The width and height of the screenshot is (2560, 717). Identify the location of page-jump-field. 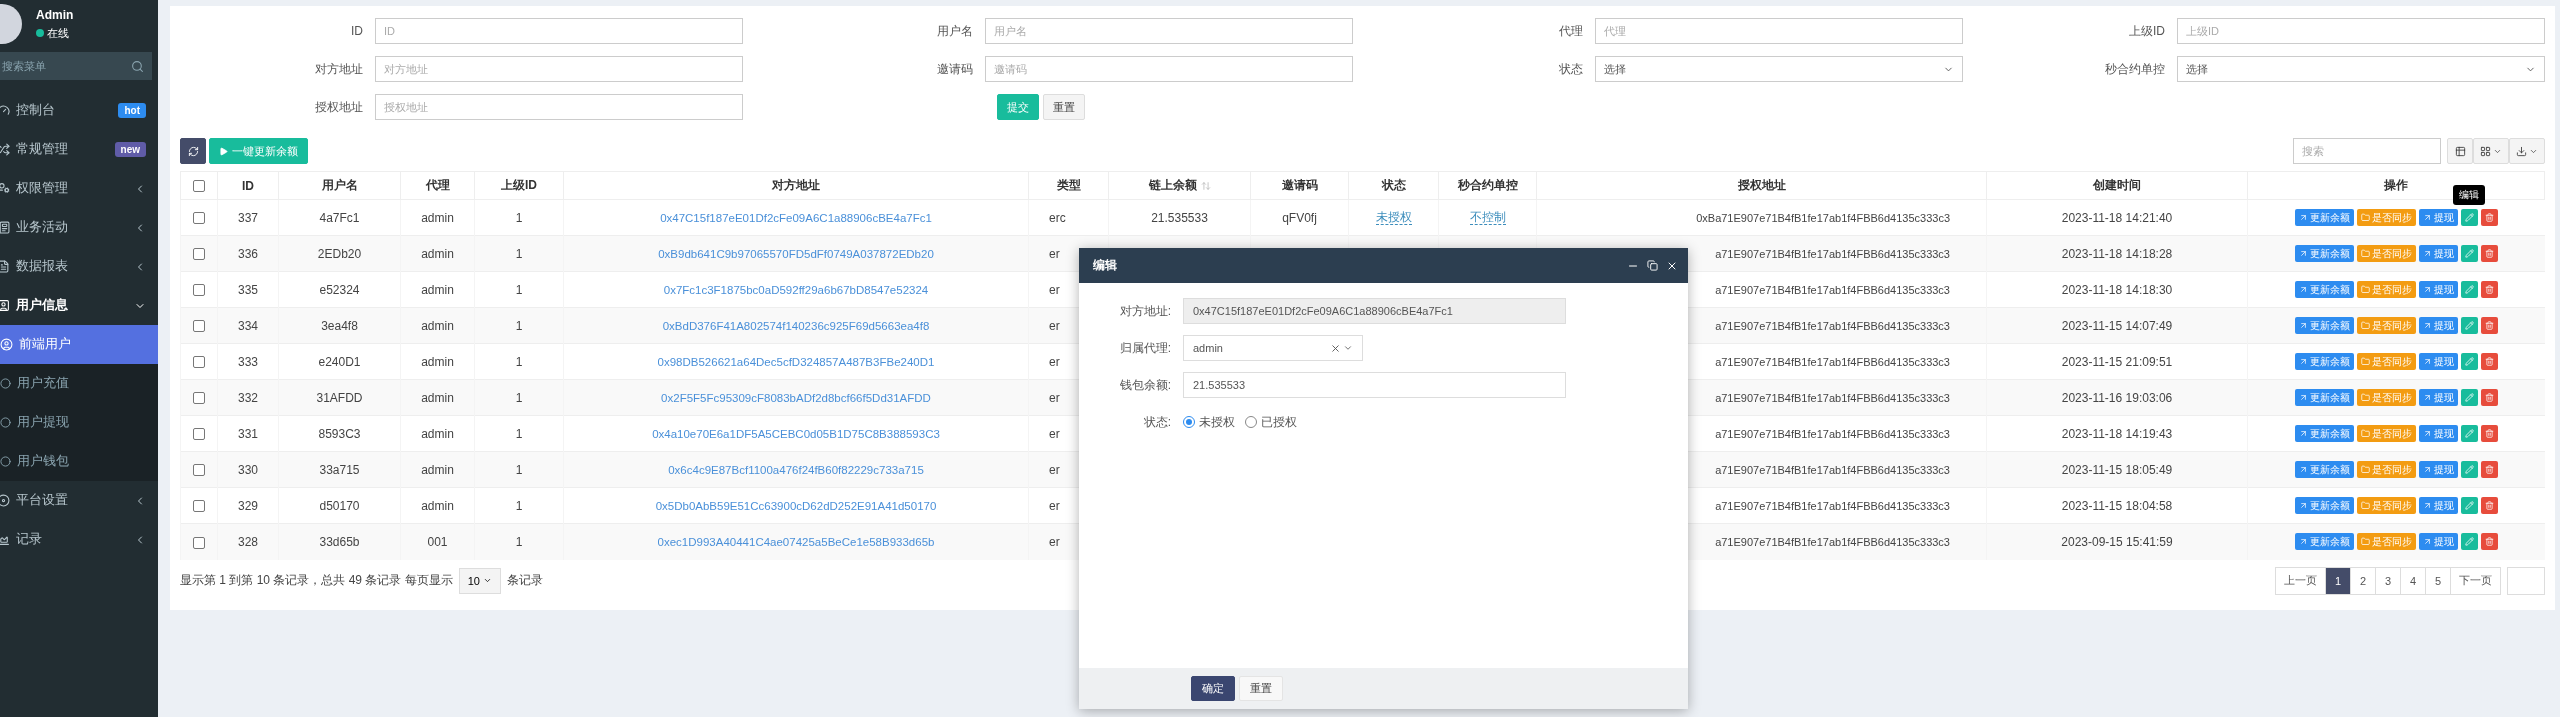
(2526, 580).